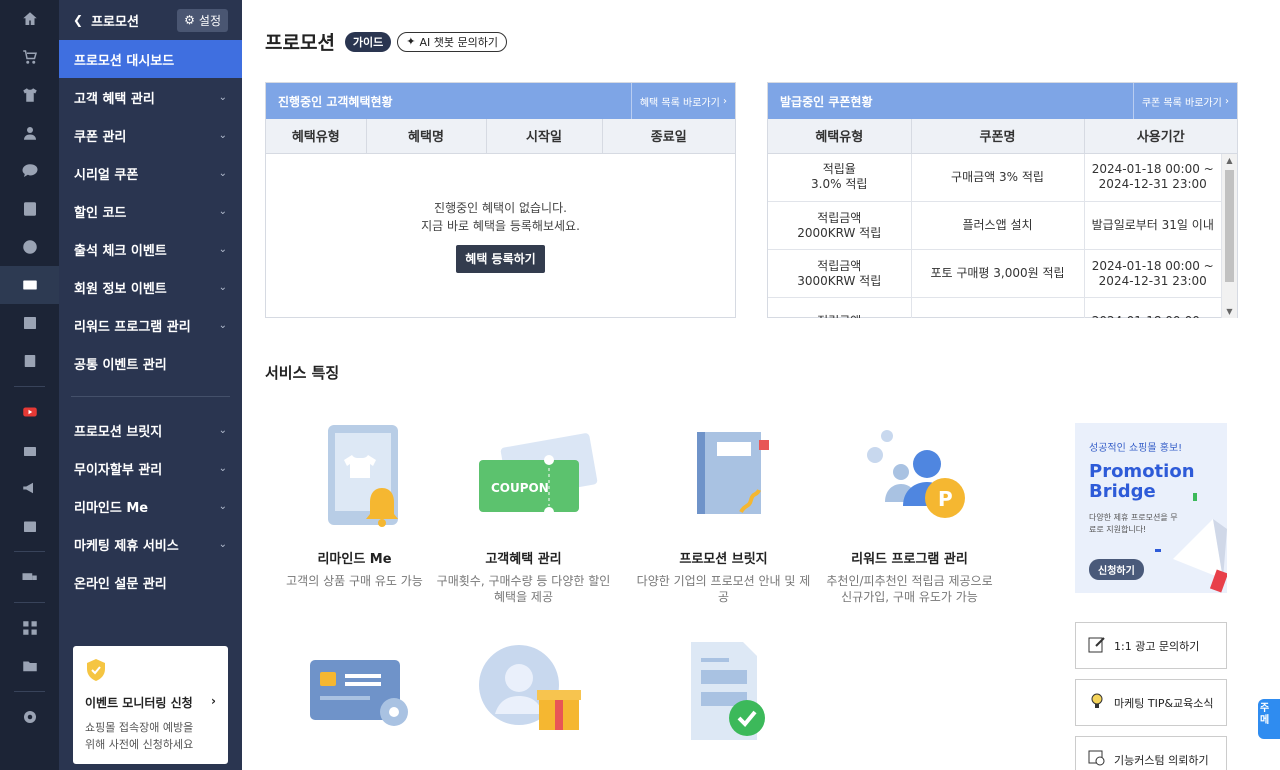 The image size is (1280, 770). Describe the element at coordinates (668, 136) in the screenshot. I see `col-header: 종료일` at that location.